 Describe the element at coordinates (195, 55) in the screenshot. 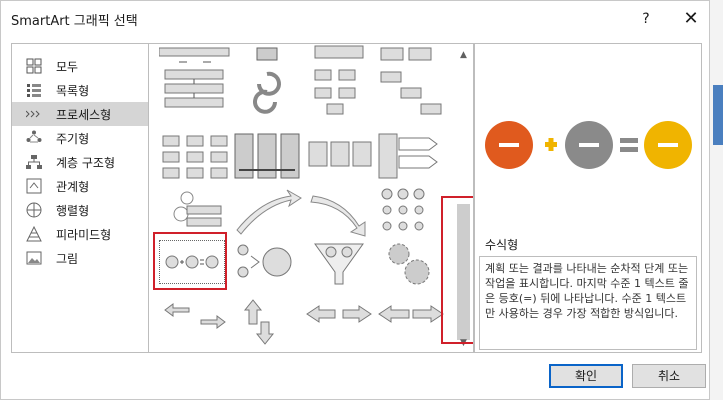

I see `layout-thumb-process-stack` at that location.